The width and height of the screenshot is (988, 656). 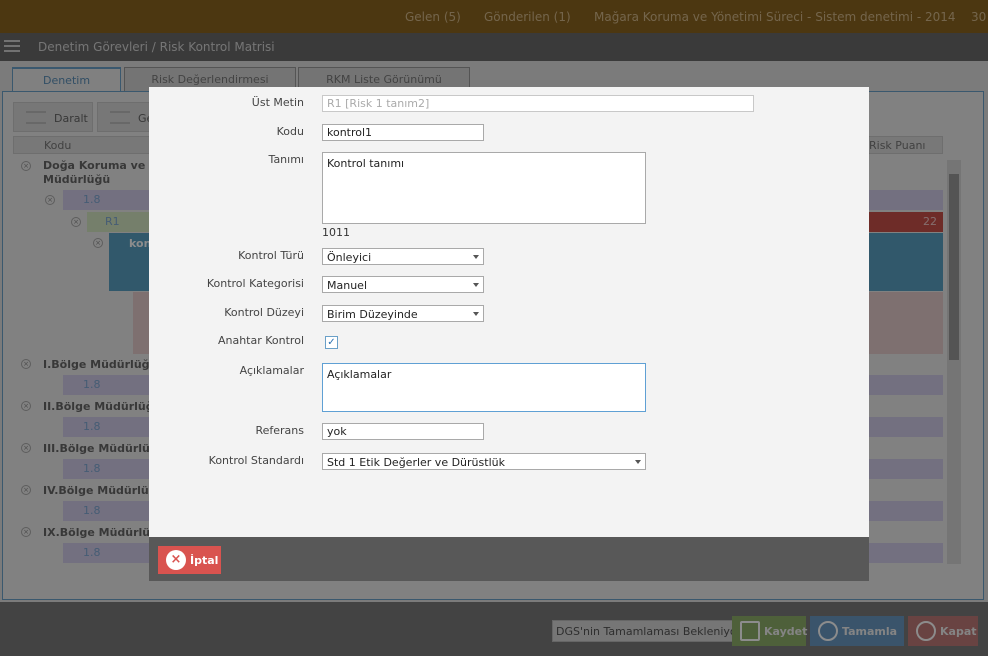 I want to click on anahtar-kontrol-label: Anahtar Kontrol, so click(x=260, y=340).